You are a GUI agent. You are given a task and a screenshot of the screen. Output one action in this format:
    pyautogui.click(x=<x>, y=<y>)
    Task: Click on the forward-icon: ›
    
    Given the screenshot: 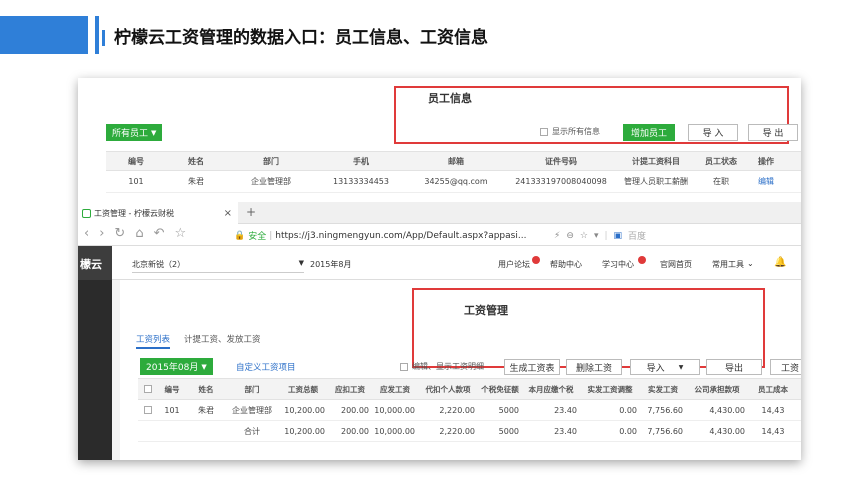 What is the action you would take?
    pyautogui.click(x=101, y=233)
    